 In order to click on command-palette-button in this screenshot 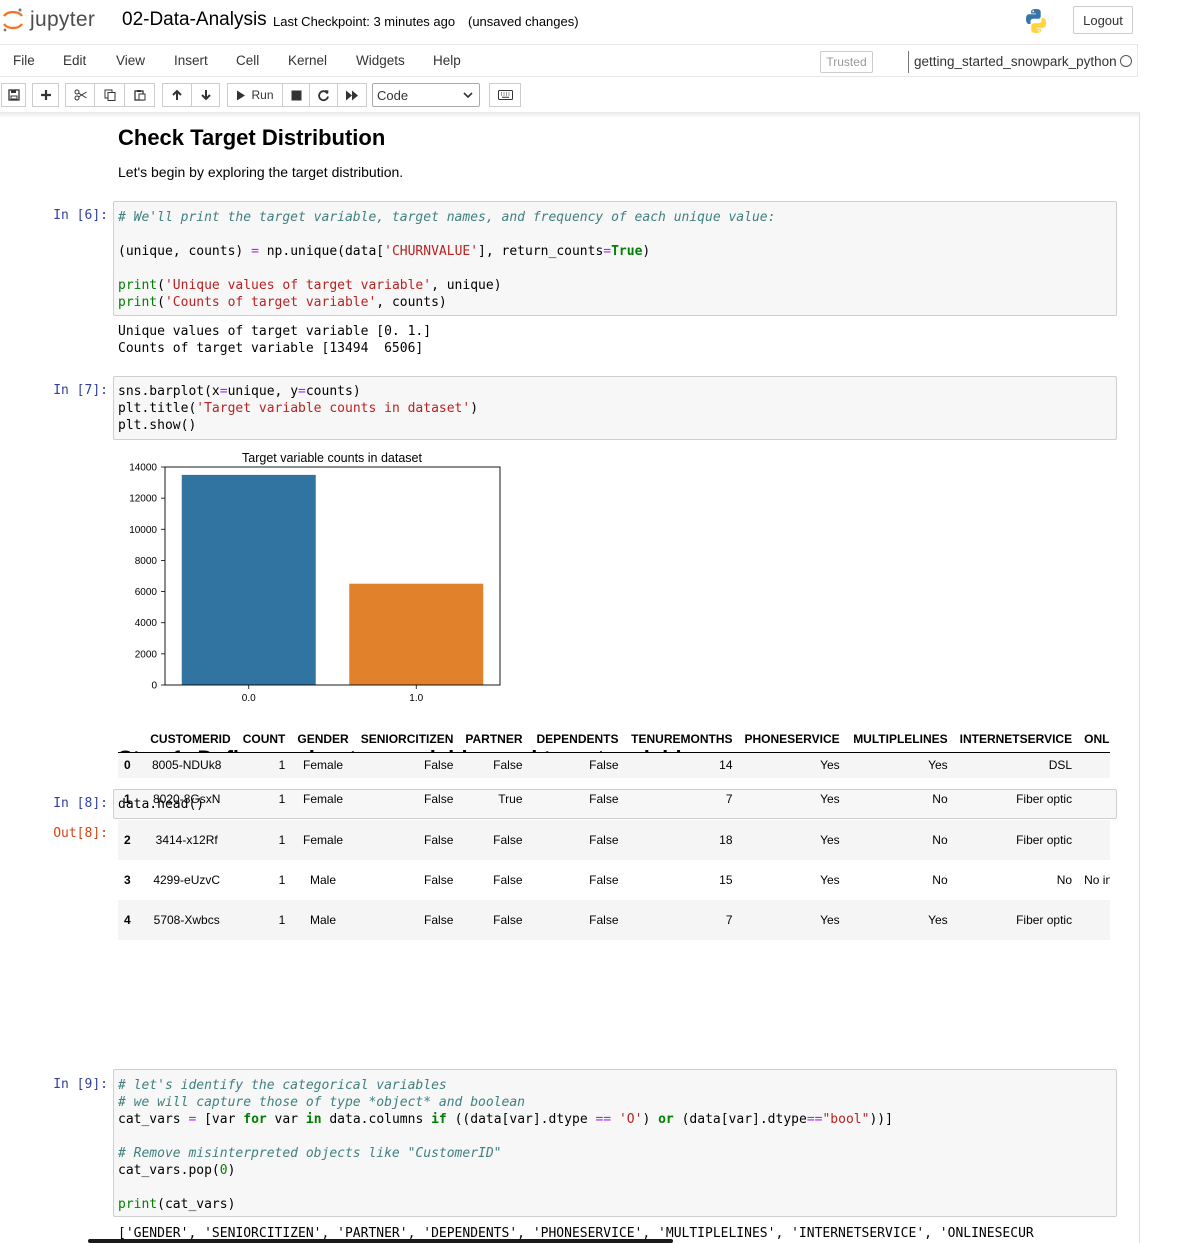, I will do `click(505, 95)`.